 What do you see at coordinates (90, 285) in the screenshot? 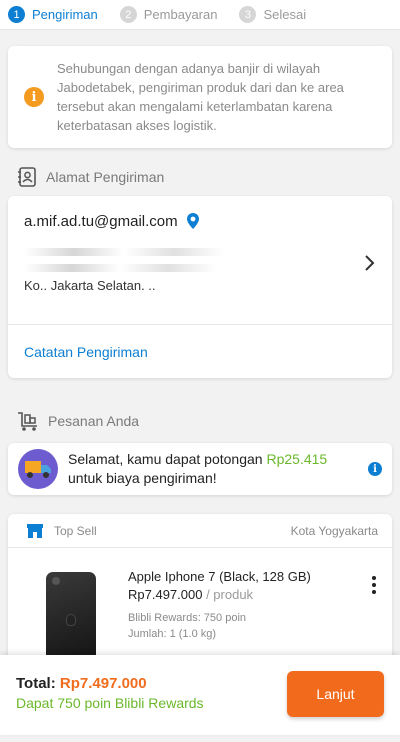
I see `address-city-line: Ko.. Jakarta Selatan. ..` at bounding box center [90, 285].